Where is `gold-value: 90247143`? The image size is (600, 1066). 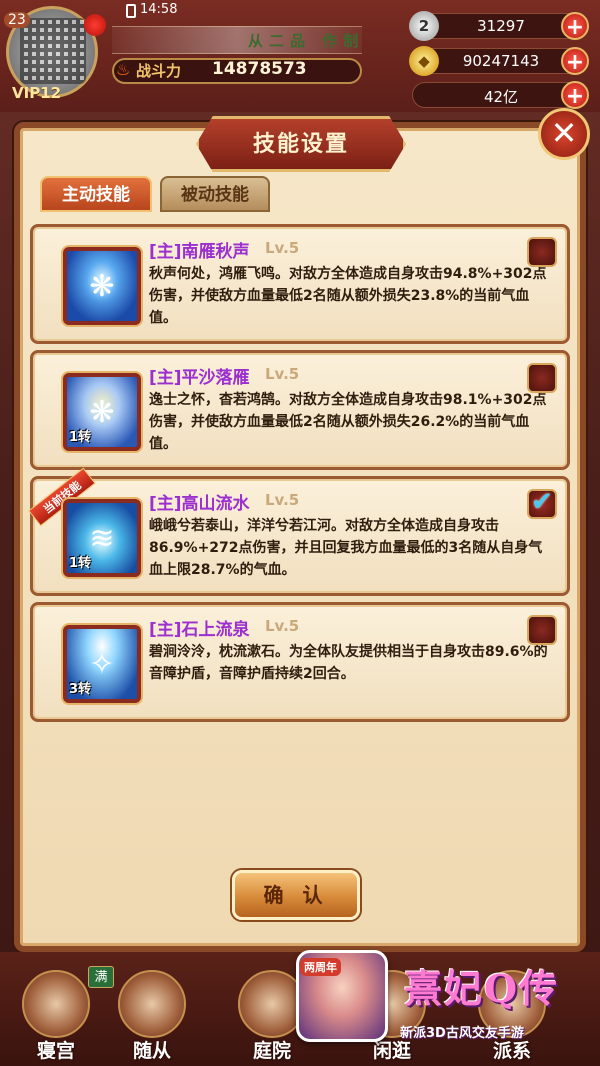
gold-value: 90247143 is located at coordinates (501, 61).